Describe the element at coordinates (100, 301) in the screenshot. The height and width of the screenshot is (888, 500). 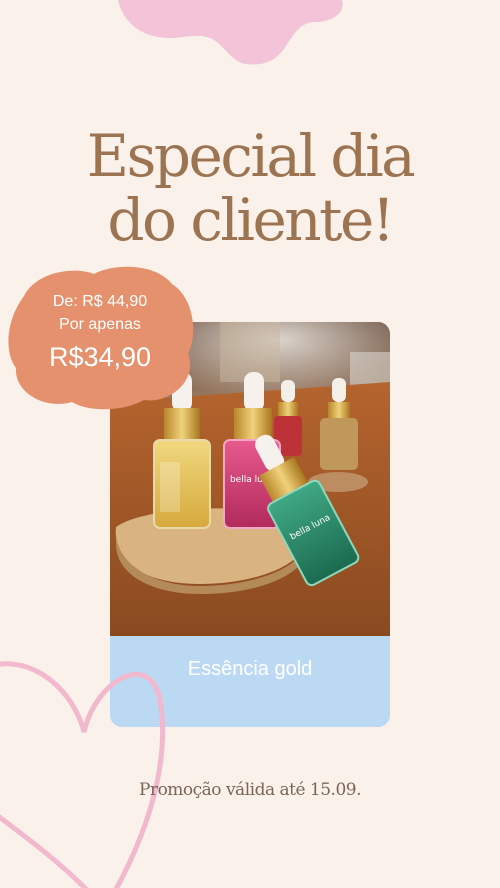
I see `original-price: De: R$ 44,90` at that location.